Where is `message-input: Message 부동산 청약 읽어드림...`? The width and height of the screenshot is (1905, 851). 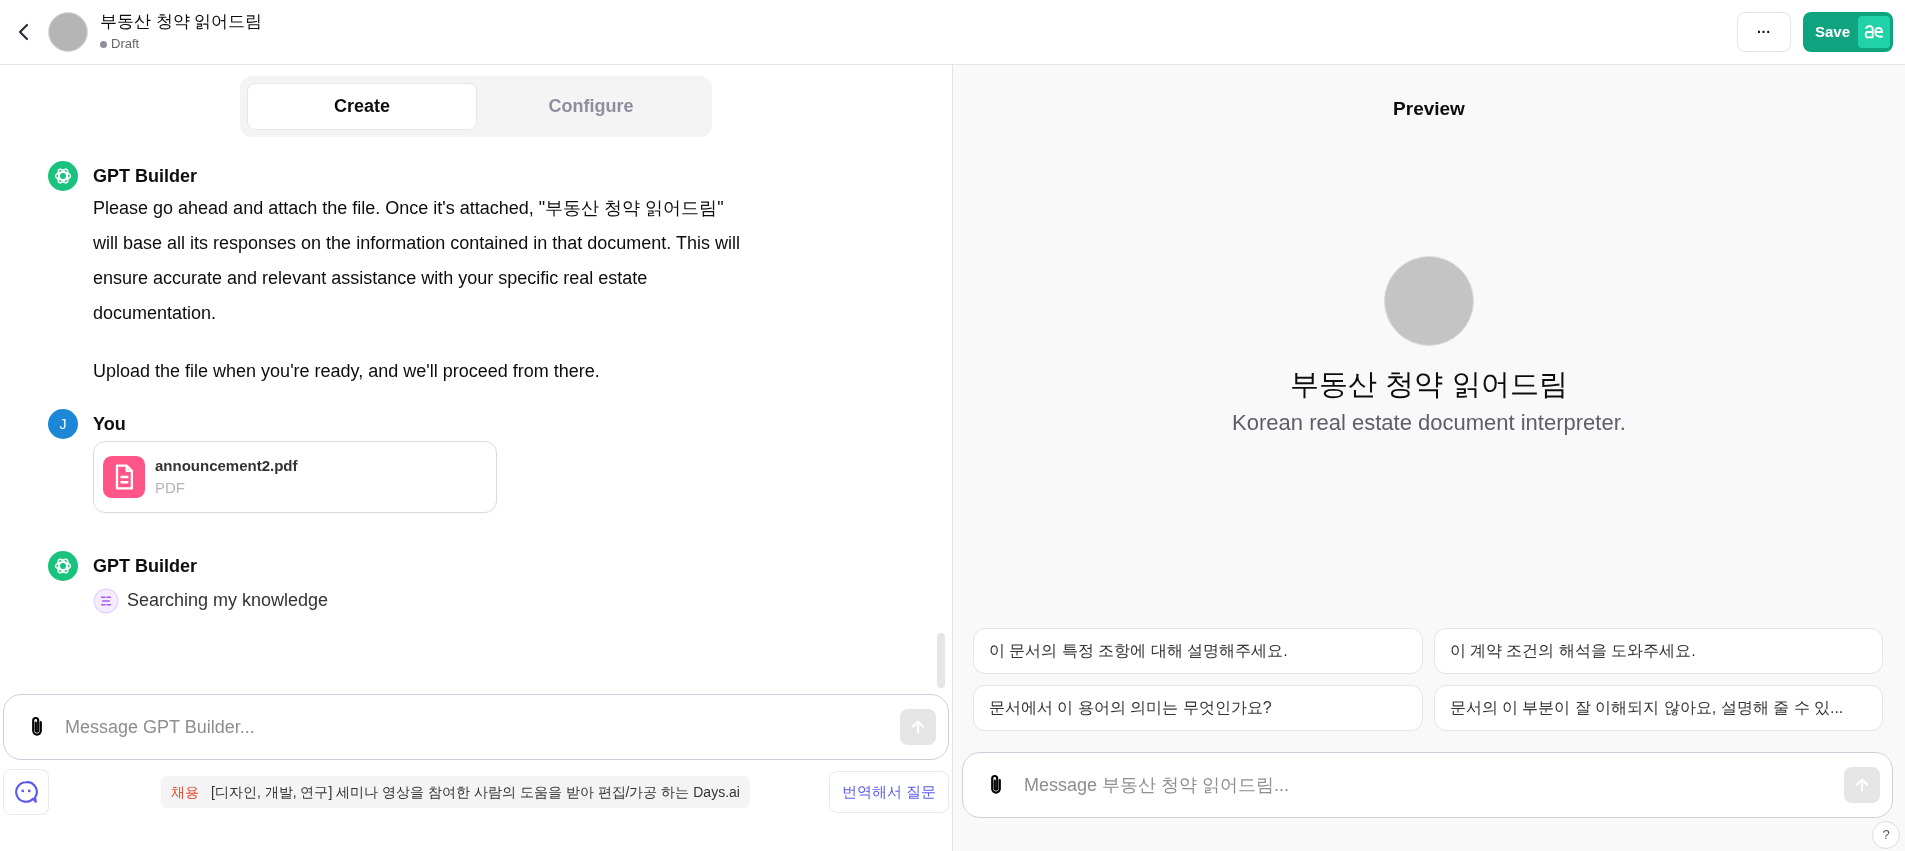 message-input: Message 부동산 청약 읽어드림... is located at coordinates (1426, 785).